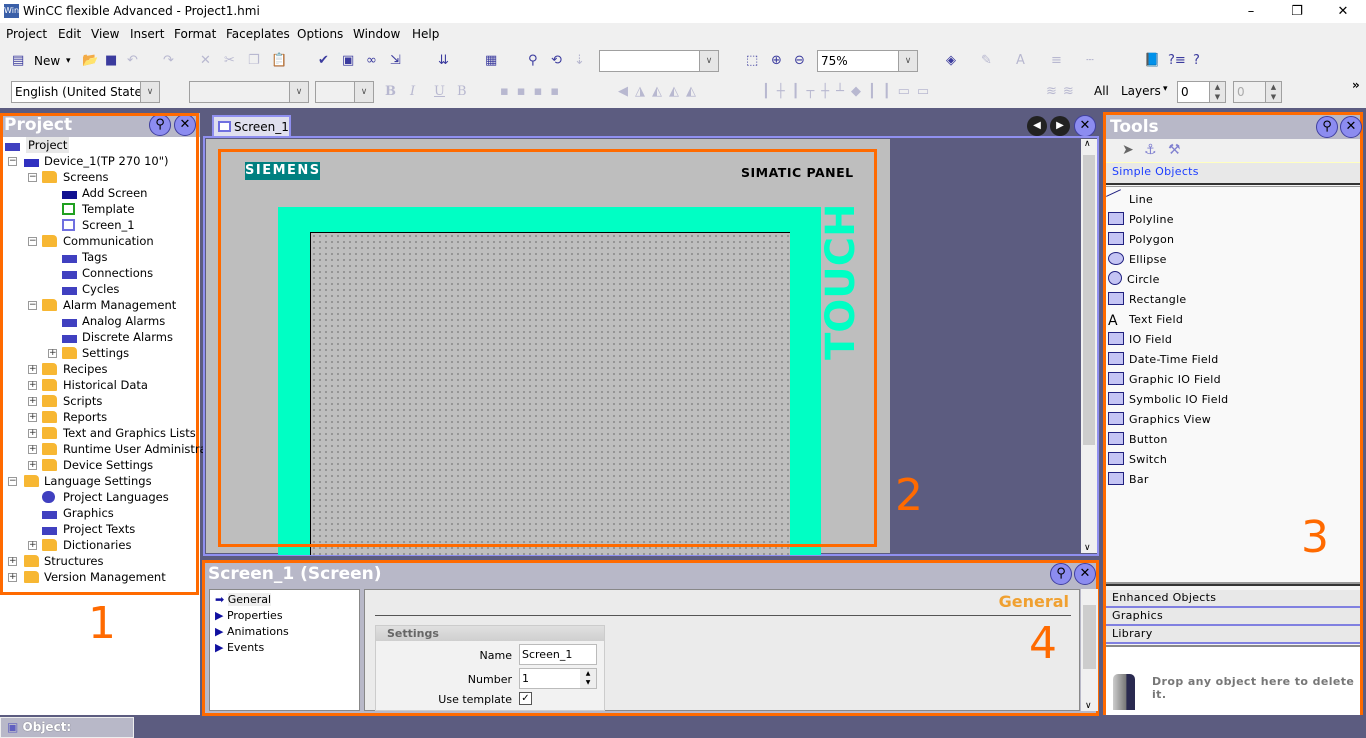  I want to click on tree-item: − Alarm Management, so click(97, 305).